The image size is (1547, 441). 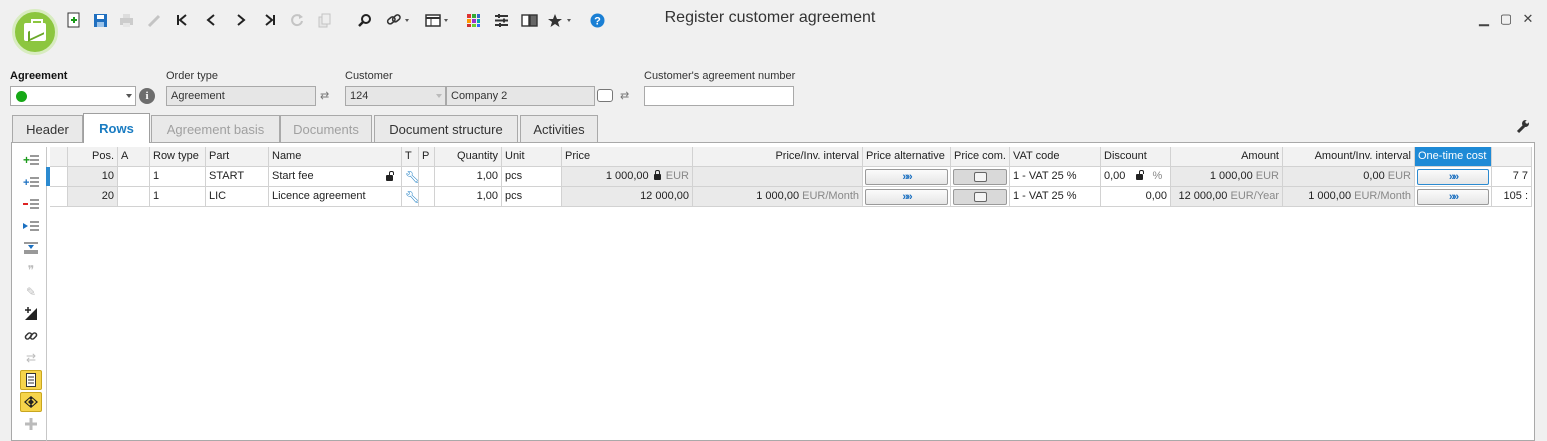 I want to click on move-row-icon, so click(x=31, y=226).